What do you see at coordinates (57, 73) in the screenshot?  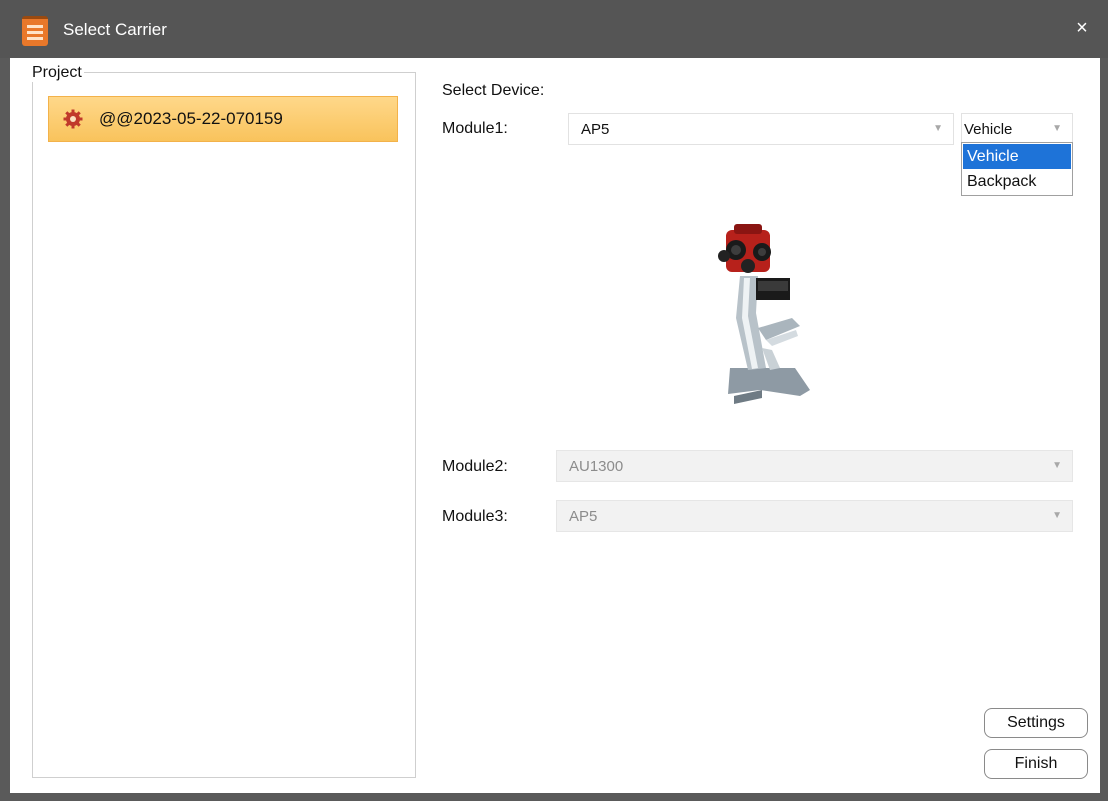 I see `project-label: Project` at bounding box center [57, 73].